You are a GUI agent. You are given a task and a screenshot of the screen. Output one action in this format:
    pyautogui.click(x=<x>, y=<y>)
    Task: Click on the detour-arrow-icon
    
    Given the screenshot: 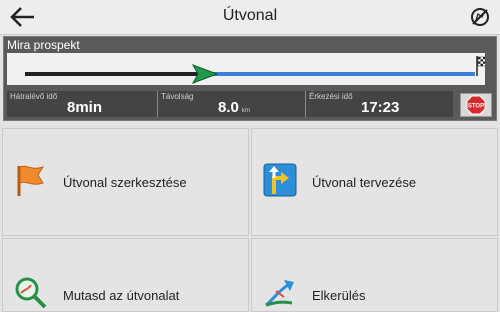 What is the action you would take?
    pyautogui.click(x=279, y=293)
    